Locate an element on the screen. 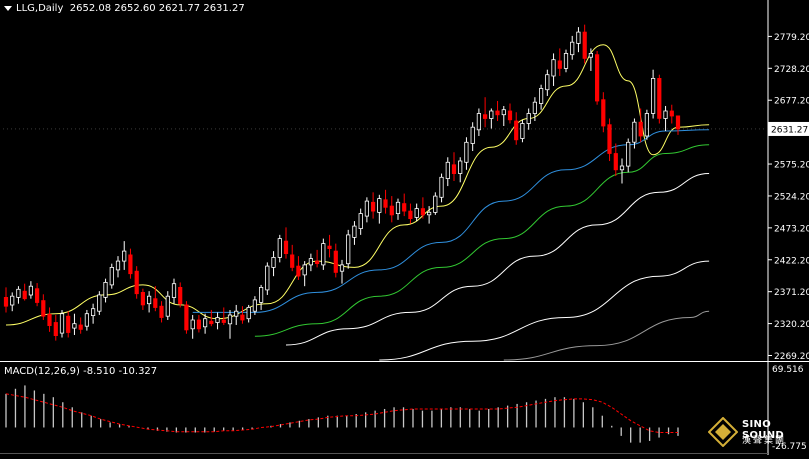 Image resolution: width=809 pixels, height=459 pixels. price-tick-label: 2677.20 is located at coordinates (791, 102).